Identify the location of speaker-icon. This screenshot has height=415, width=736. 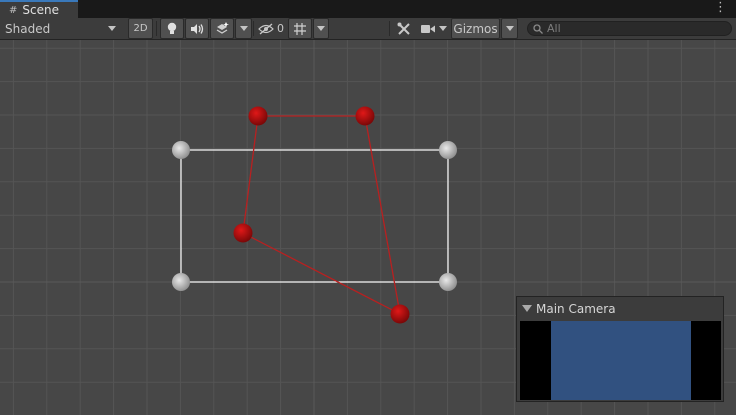
(197, 28).